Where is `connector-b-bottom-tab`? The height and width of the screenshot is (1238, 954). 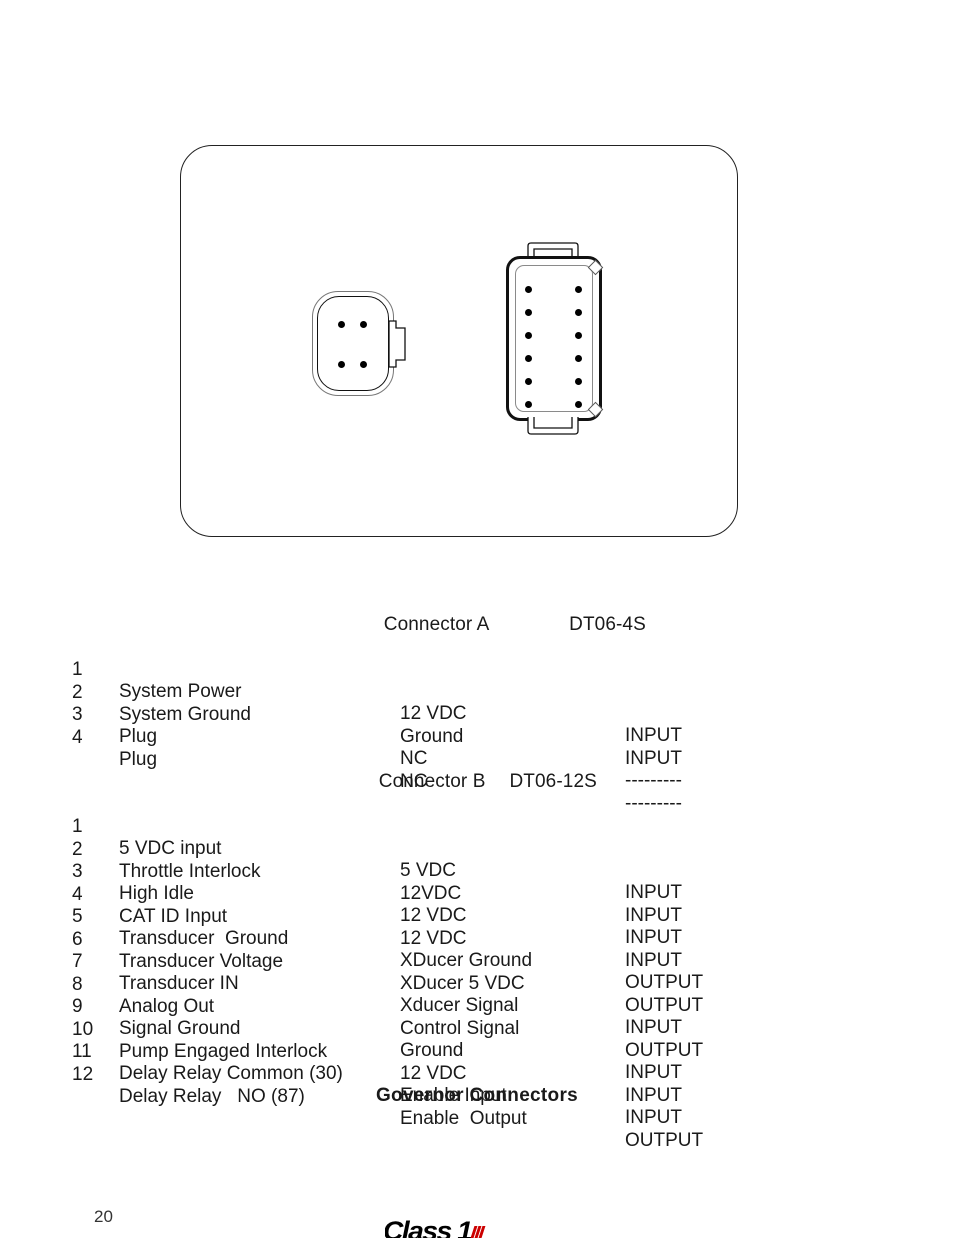 connector-b-bottom-tab is located at coordinates (553, 426).